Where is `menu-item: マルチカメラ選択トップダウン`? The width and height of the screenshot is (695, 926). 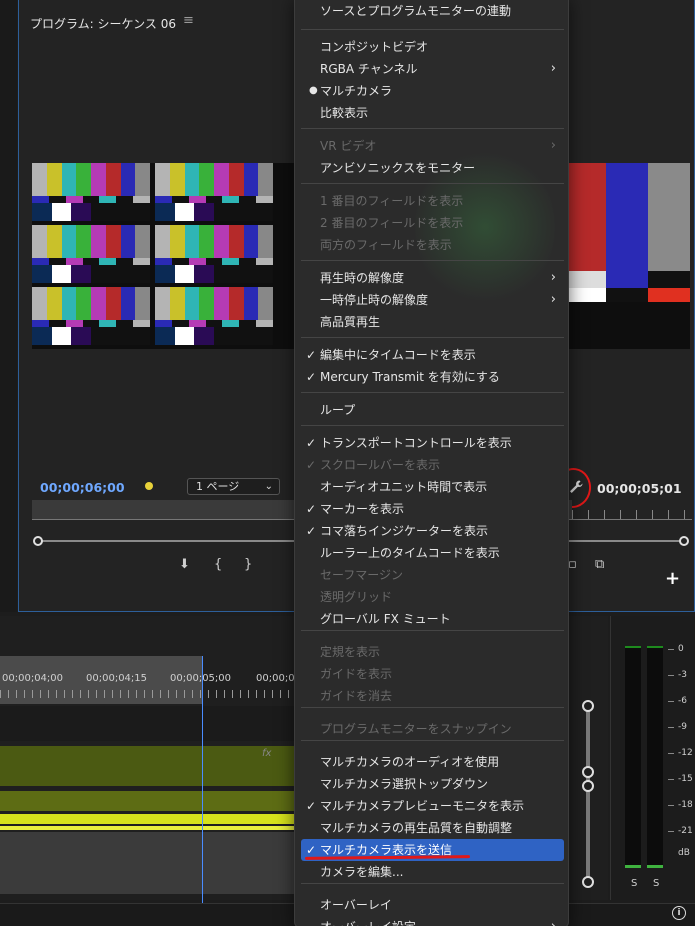
menu-item: マルチカメラ選択トップダウン is located at coordinates (432, 784).